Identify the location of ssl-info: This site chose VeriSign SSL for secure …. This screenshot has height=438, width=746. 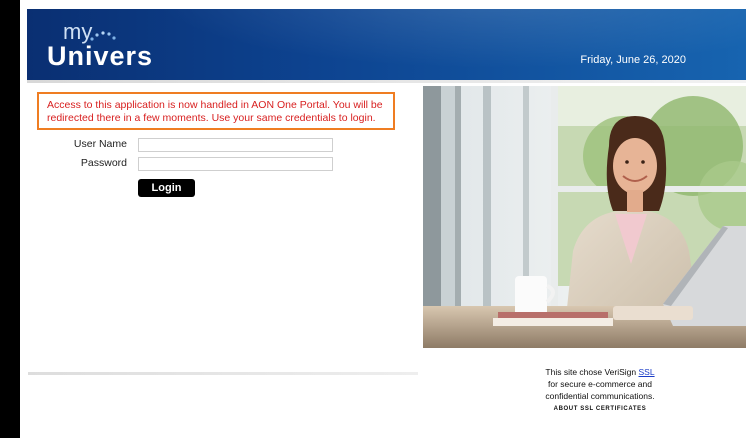
(600, 390).